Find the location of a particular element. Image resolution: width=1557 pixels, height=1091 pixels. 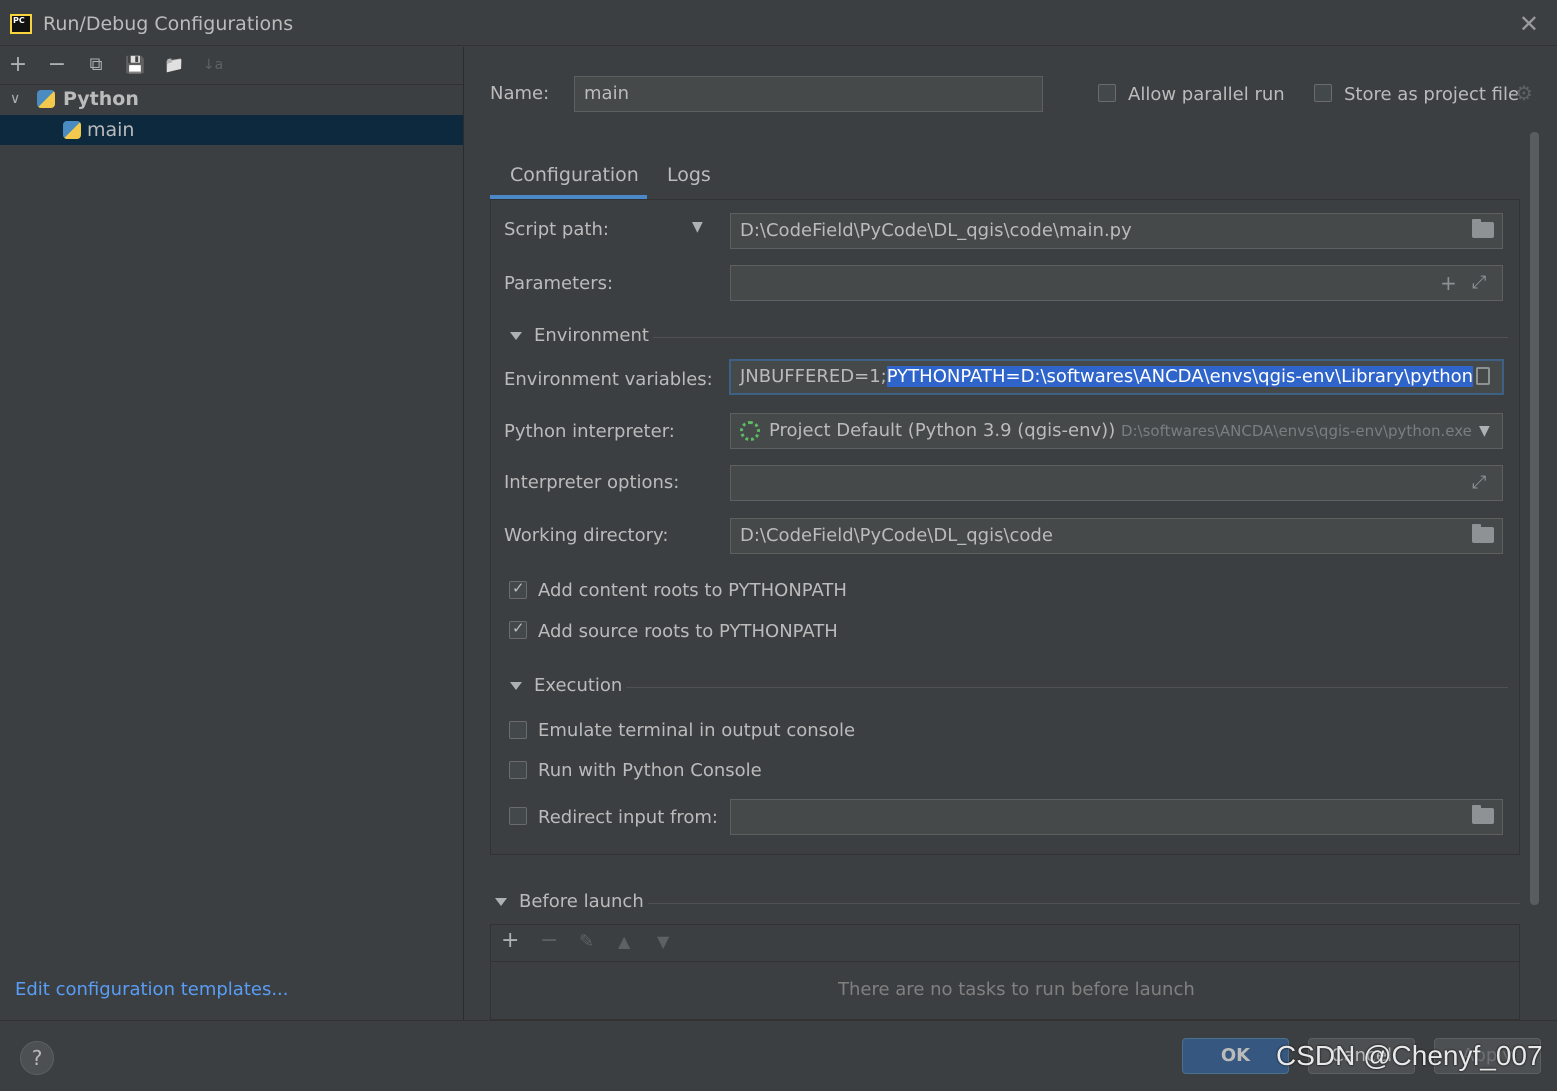

sort-icon: ↓a is located at coordinates (213, 65).